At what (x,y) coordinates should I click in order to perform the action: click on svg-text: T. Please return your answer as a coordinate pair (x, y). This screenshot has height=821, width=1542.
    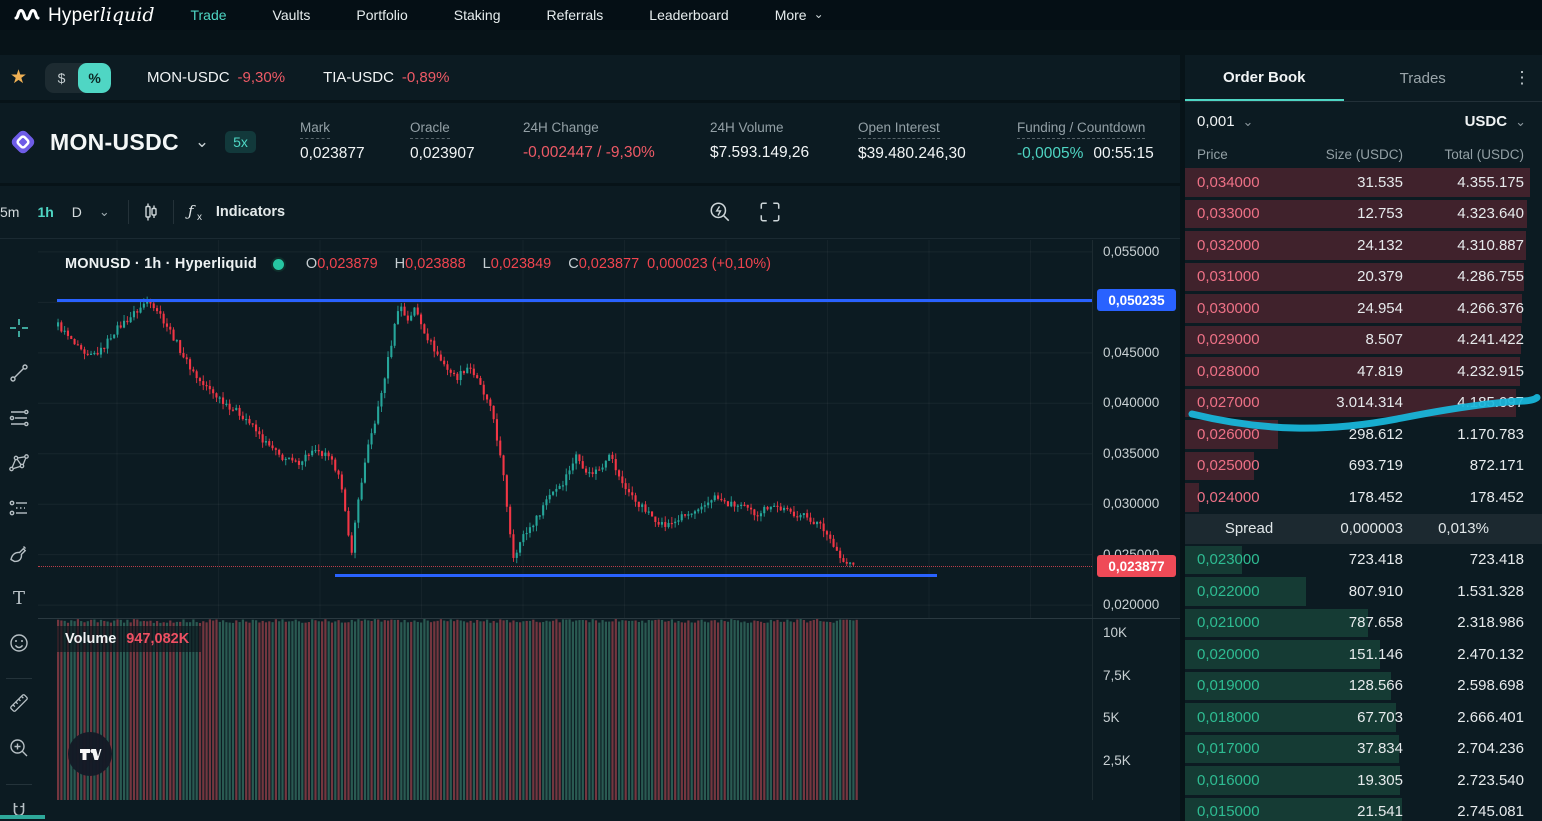
    Looking at the image, I should click on (19, 598).